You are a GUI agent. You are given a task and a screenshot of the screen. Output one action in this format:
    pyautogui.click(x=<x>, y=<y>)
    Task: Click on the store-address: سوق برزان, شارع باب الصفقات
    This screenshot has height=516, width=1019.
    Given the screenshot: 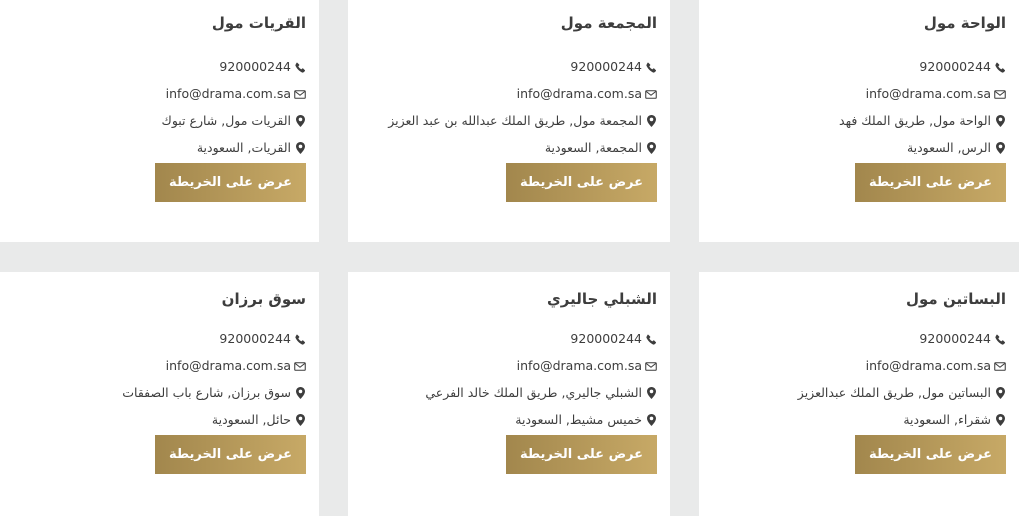 What is the action you would take?
    pyautogui.click(x=206, y=392)
    